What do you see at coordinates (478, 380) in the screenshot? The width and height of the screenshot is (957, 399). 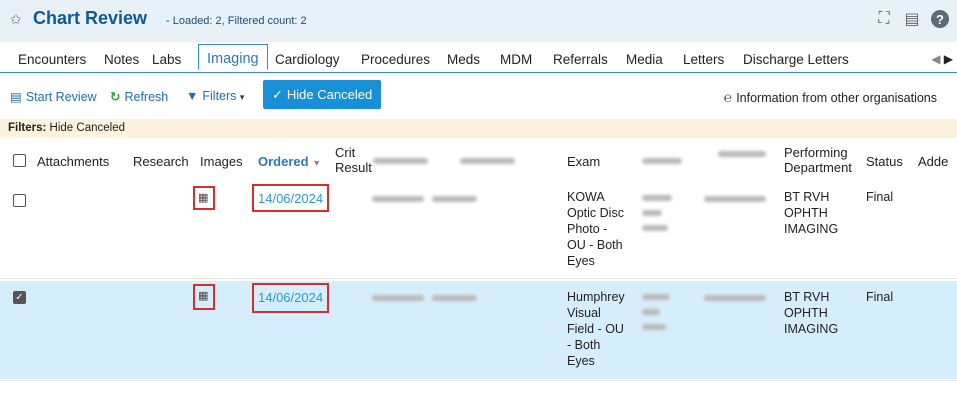 I see `table-bottom-border` at bounding box center [478, 380].